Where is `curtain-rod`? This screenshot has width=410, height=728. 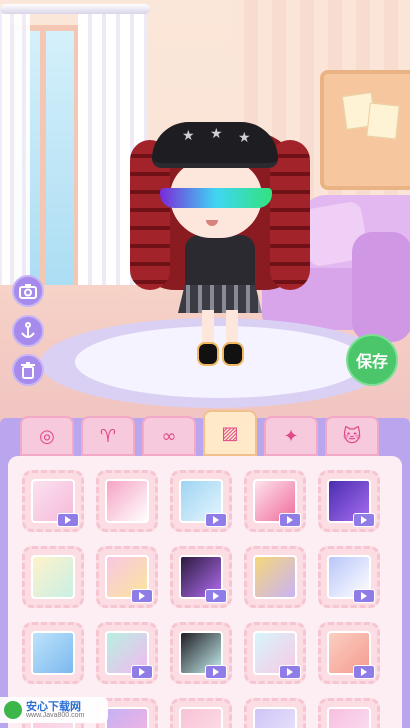
curtain-rod is located at coordinates (75, 9).